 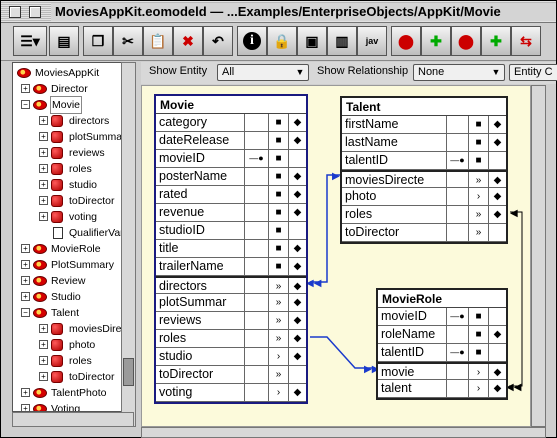 What do you see at coordinates (231, 267) in the screenshot?
I see `attribute-row: trailerName ■ ◆` at bounding box center [231, 267].